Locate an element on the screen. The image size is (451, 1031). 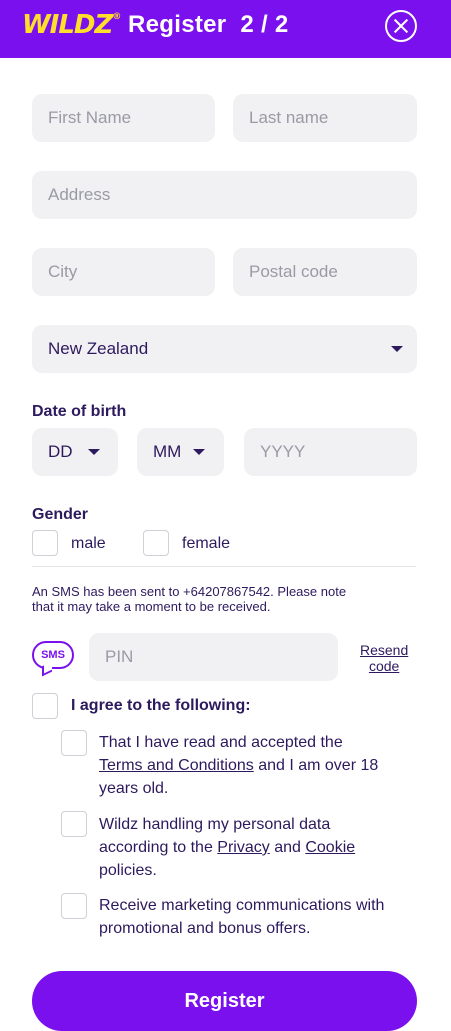
marketing-line1: Receive marketing communications with is located at coordinates (242, 905).